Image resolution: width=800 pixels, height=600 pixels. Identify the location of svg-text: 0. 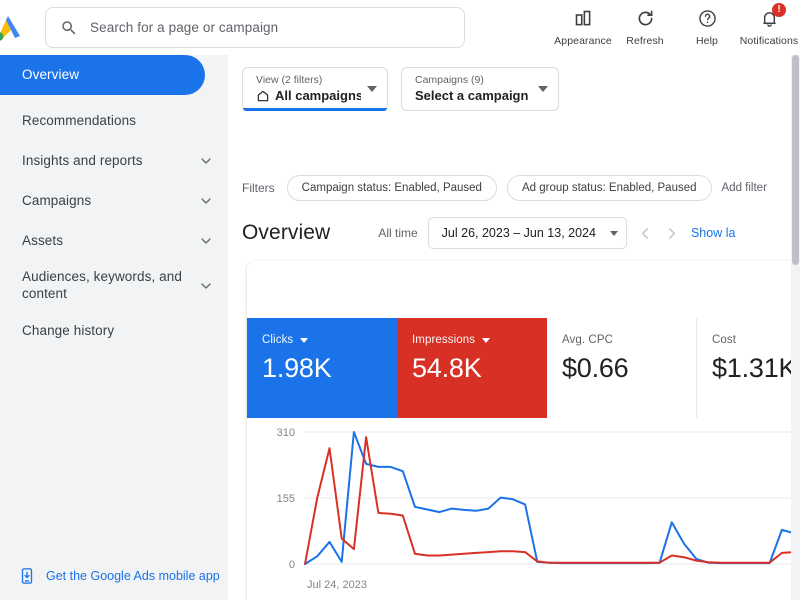
(292, 565).